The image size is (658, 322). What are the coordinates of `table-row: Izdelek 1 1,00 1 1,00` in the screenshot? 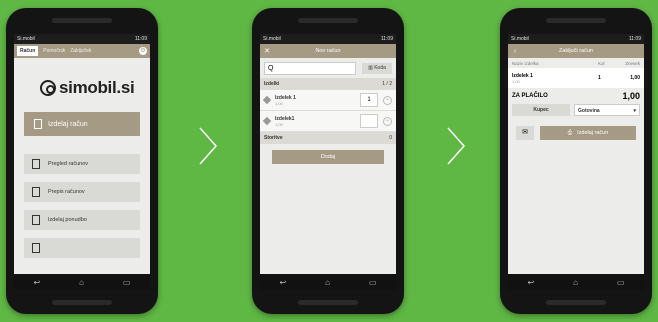 It's located at (576, 78).